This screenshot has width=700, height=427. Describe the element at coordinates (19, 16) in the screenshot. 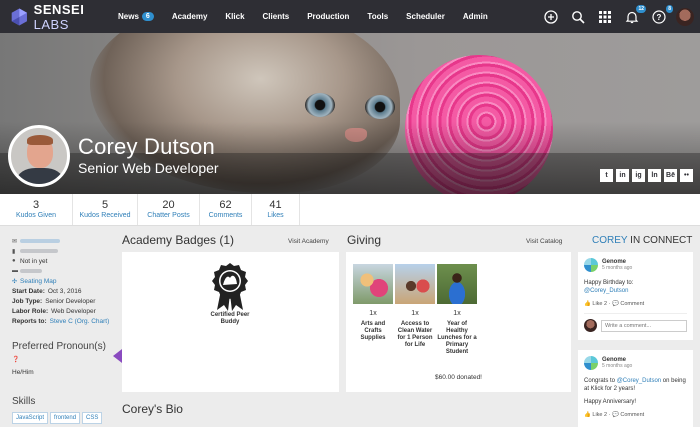

I see `logo-mark-icon` at that location.